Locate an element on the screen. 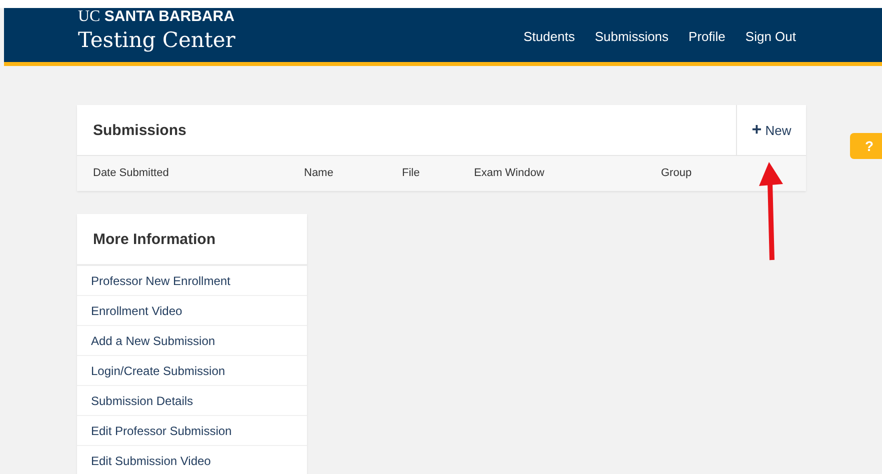  column-header: Name is located at coordinates (319, 173).